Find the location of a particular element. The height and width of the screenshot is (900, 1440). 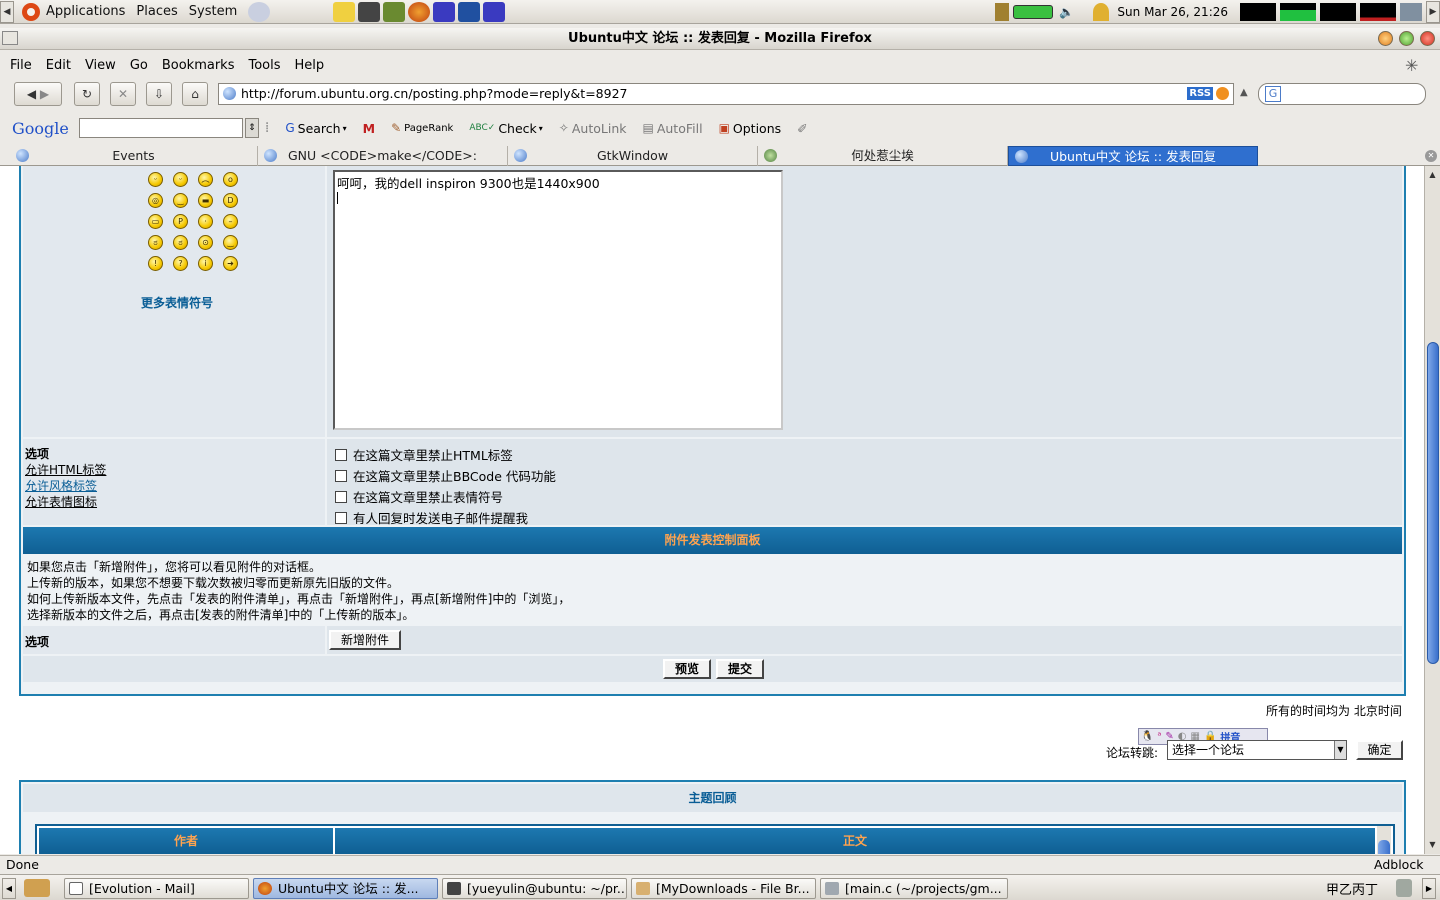

clock: Sun Mar 26, 21:26 is located at coordinates (1172, 12).